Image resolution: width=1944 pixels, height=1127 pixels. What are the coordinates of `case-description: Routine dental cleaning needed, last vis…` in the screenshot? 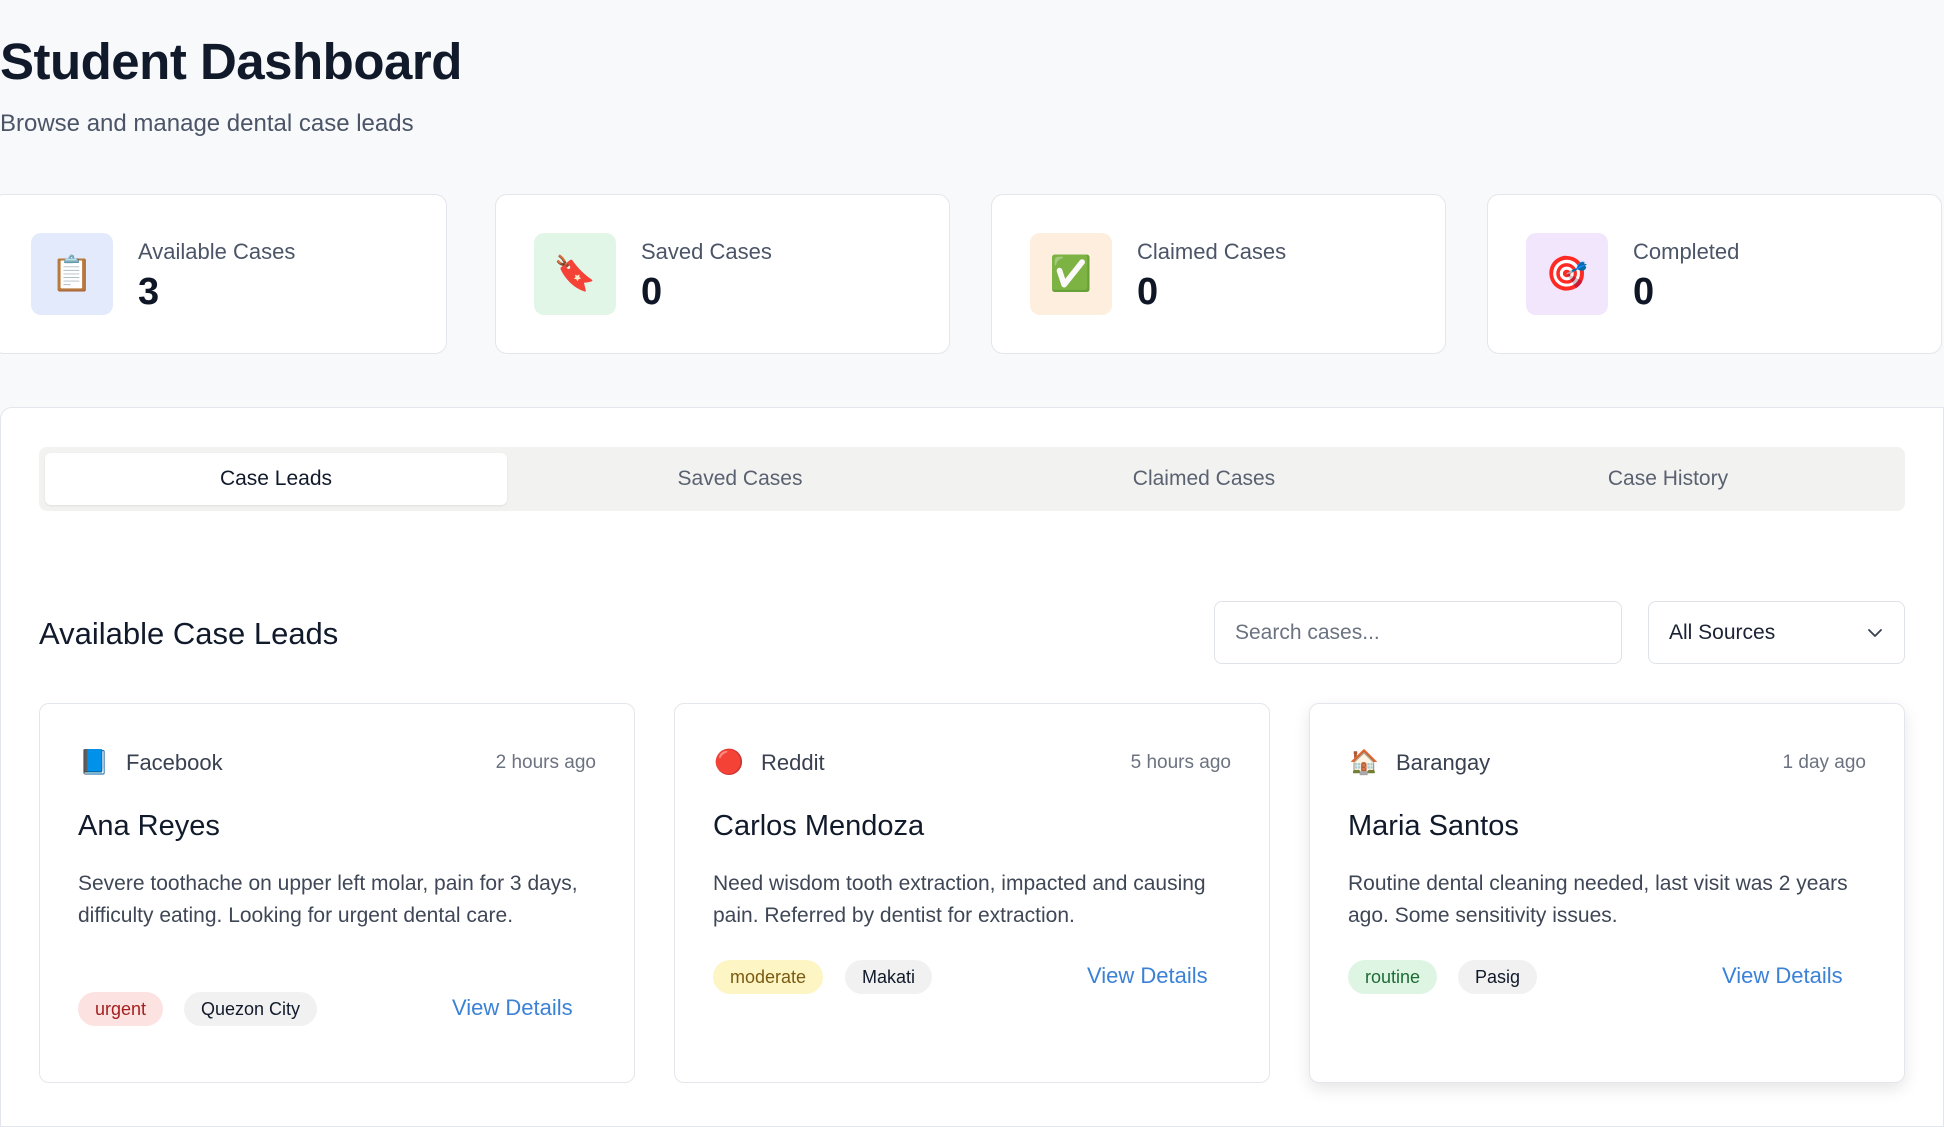 It's located at (1598, 899).